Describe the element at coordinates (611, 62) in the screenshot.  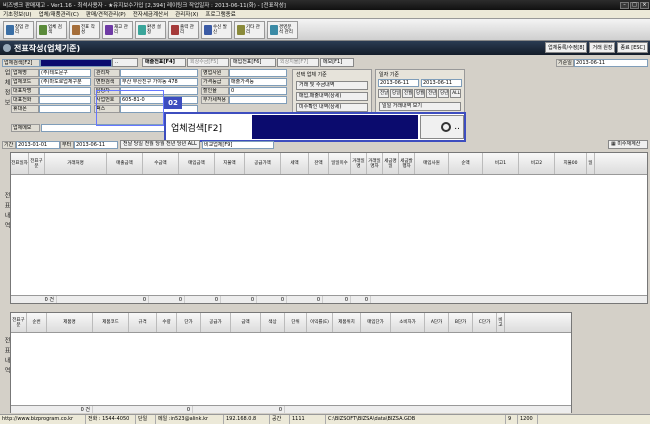
I see `base-date-input: 2013-06-11` at that location.